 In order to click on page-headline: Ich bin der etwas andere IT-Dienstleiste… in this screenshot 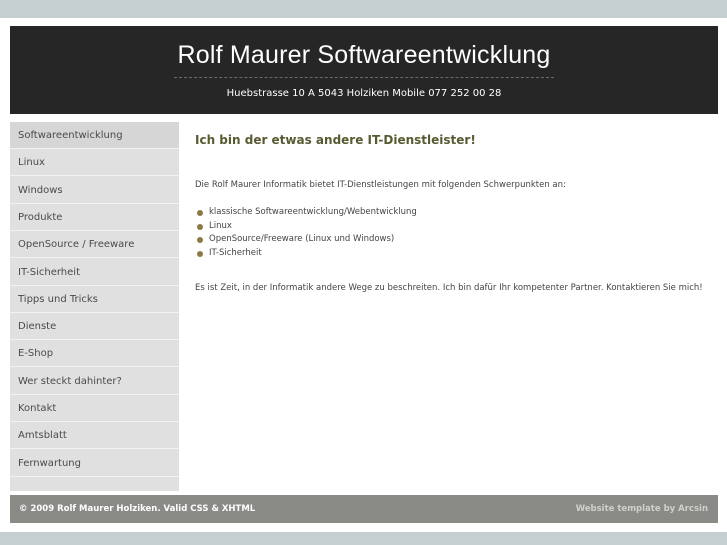, I will do `click(335, 140)`.